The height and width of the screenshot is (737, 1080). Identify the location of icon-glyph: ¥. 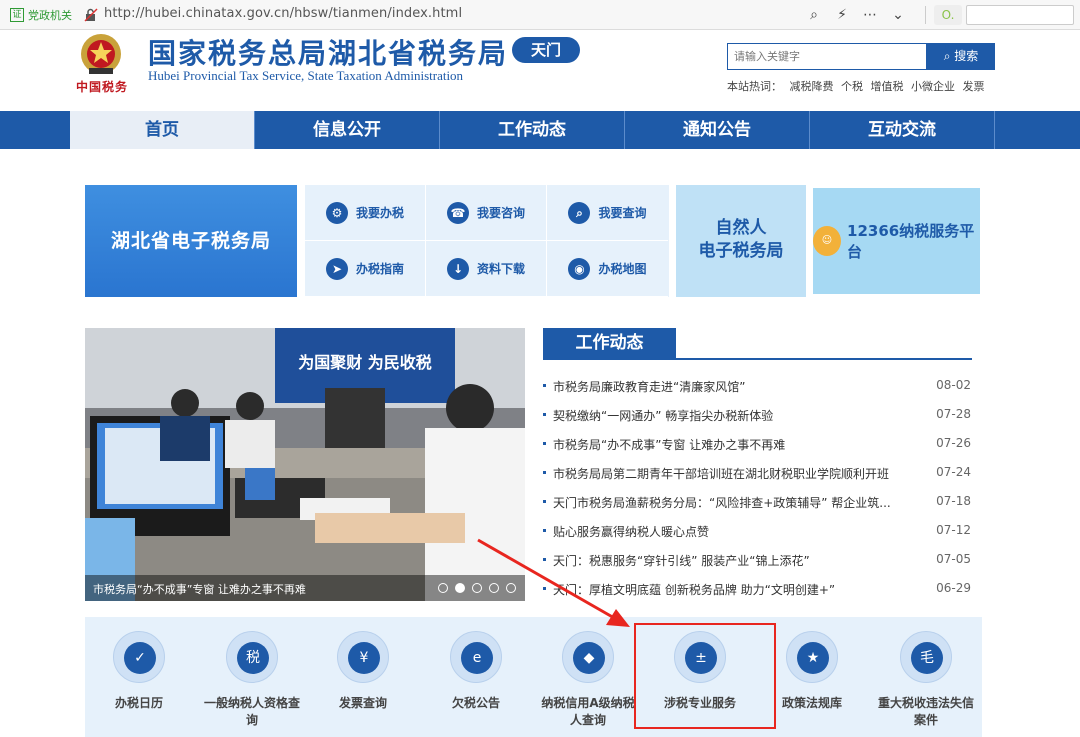
(364, 658).